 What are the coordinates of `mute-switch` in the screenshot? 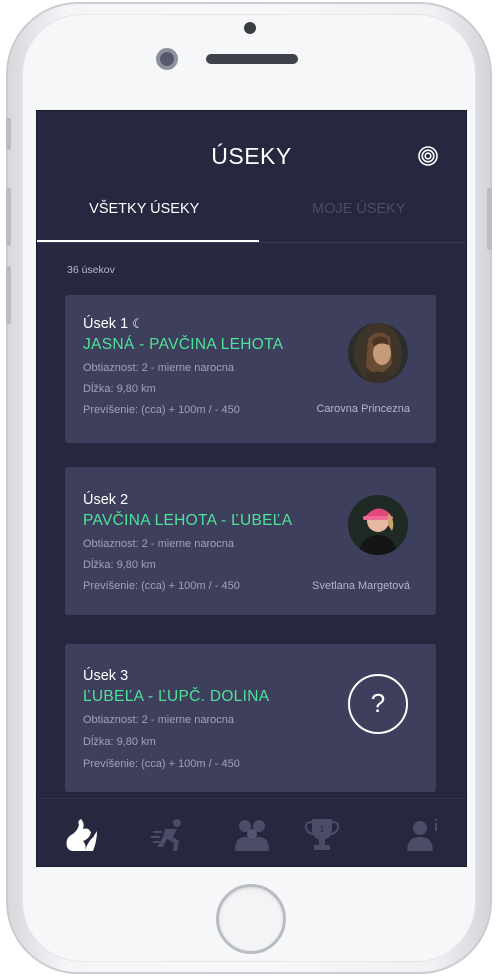 It's located at (8, 134).